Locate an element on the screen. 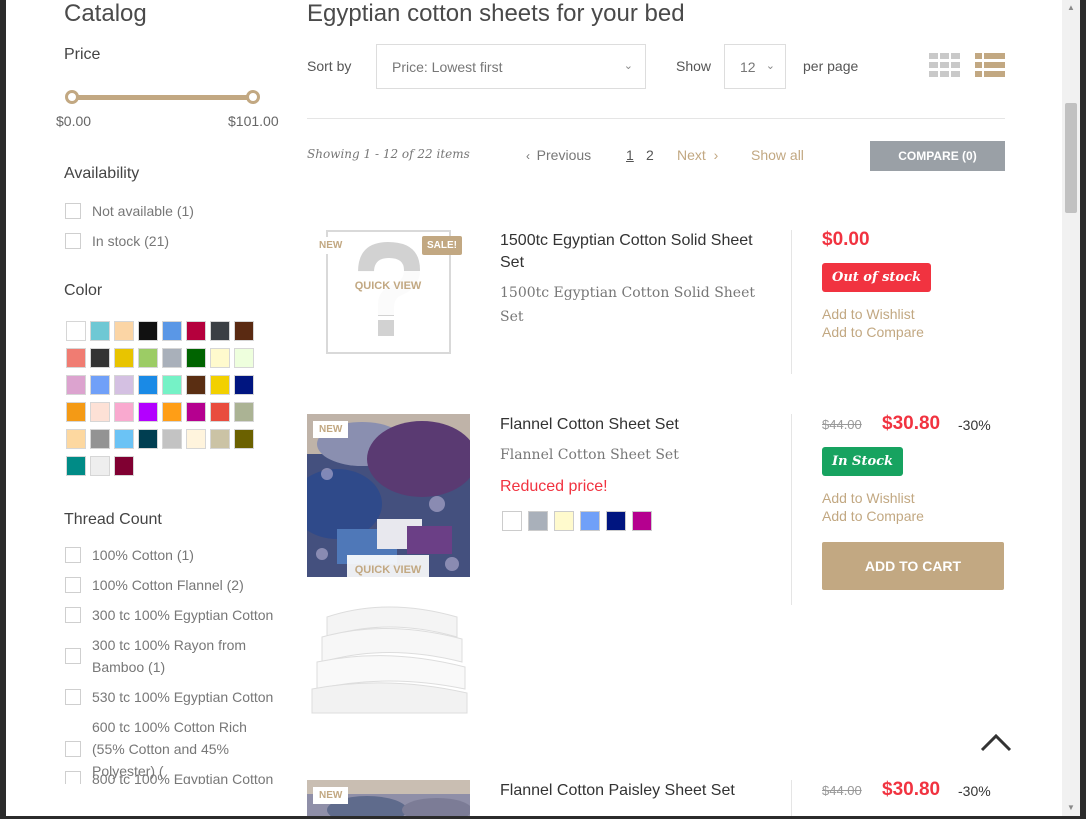 The width and height of the screenshot is (1086, 819). page-2-link: 2 is located at coordinates (650, 155).